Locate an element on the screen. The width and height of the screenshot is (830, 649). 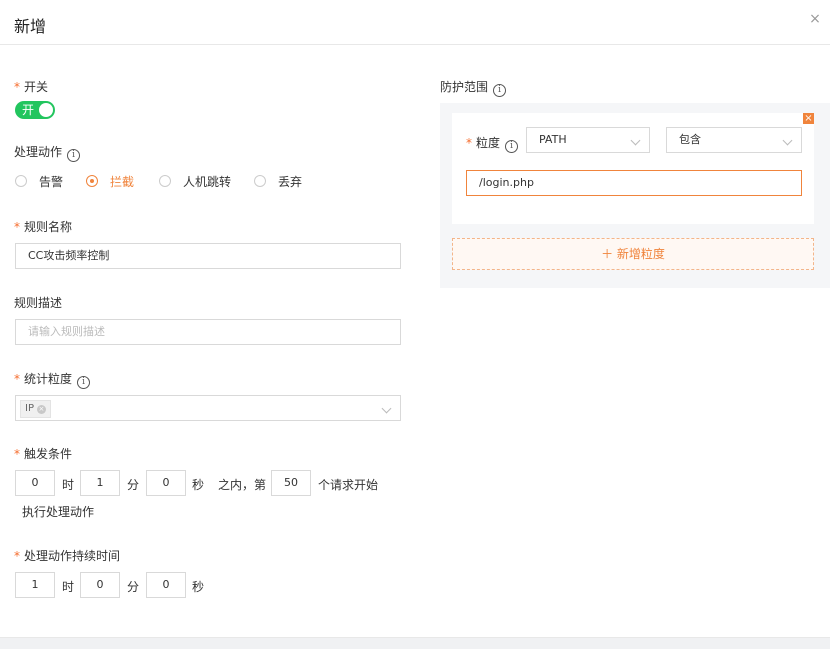
enable-switch: 开 is located at coordinates (35, 110).